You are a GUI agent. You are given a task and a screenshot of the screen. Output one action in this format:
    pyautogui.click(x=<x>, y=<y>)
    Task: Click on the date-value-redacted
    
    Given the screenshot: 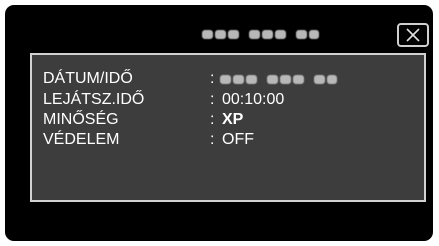 What is the action you would take?
    pyautogui.click(x=278, y=79)
    